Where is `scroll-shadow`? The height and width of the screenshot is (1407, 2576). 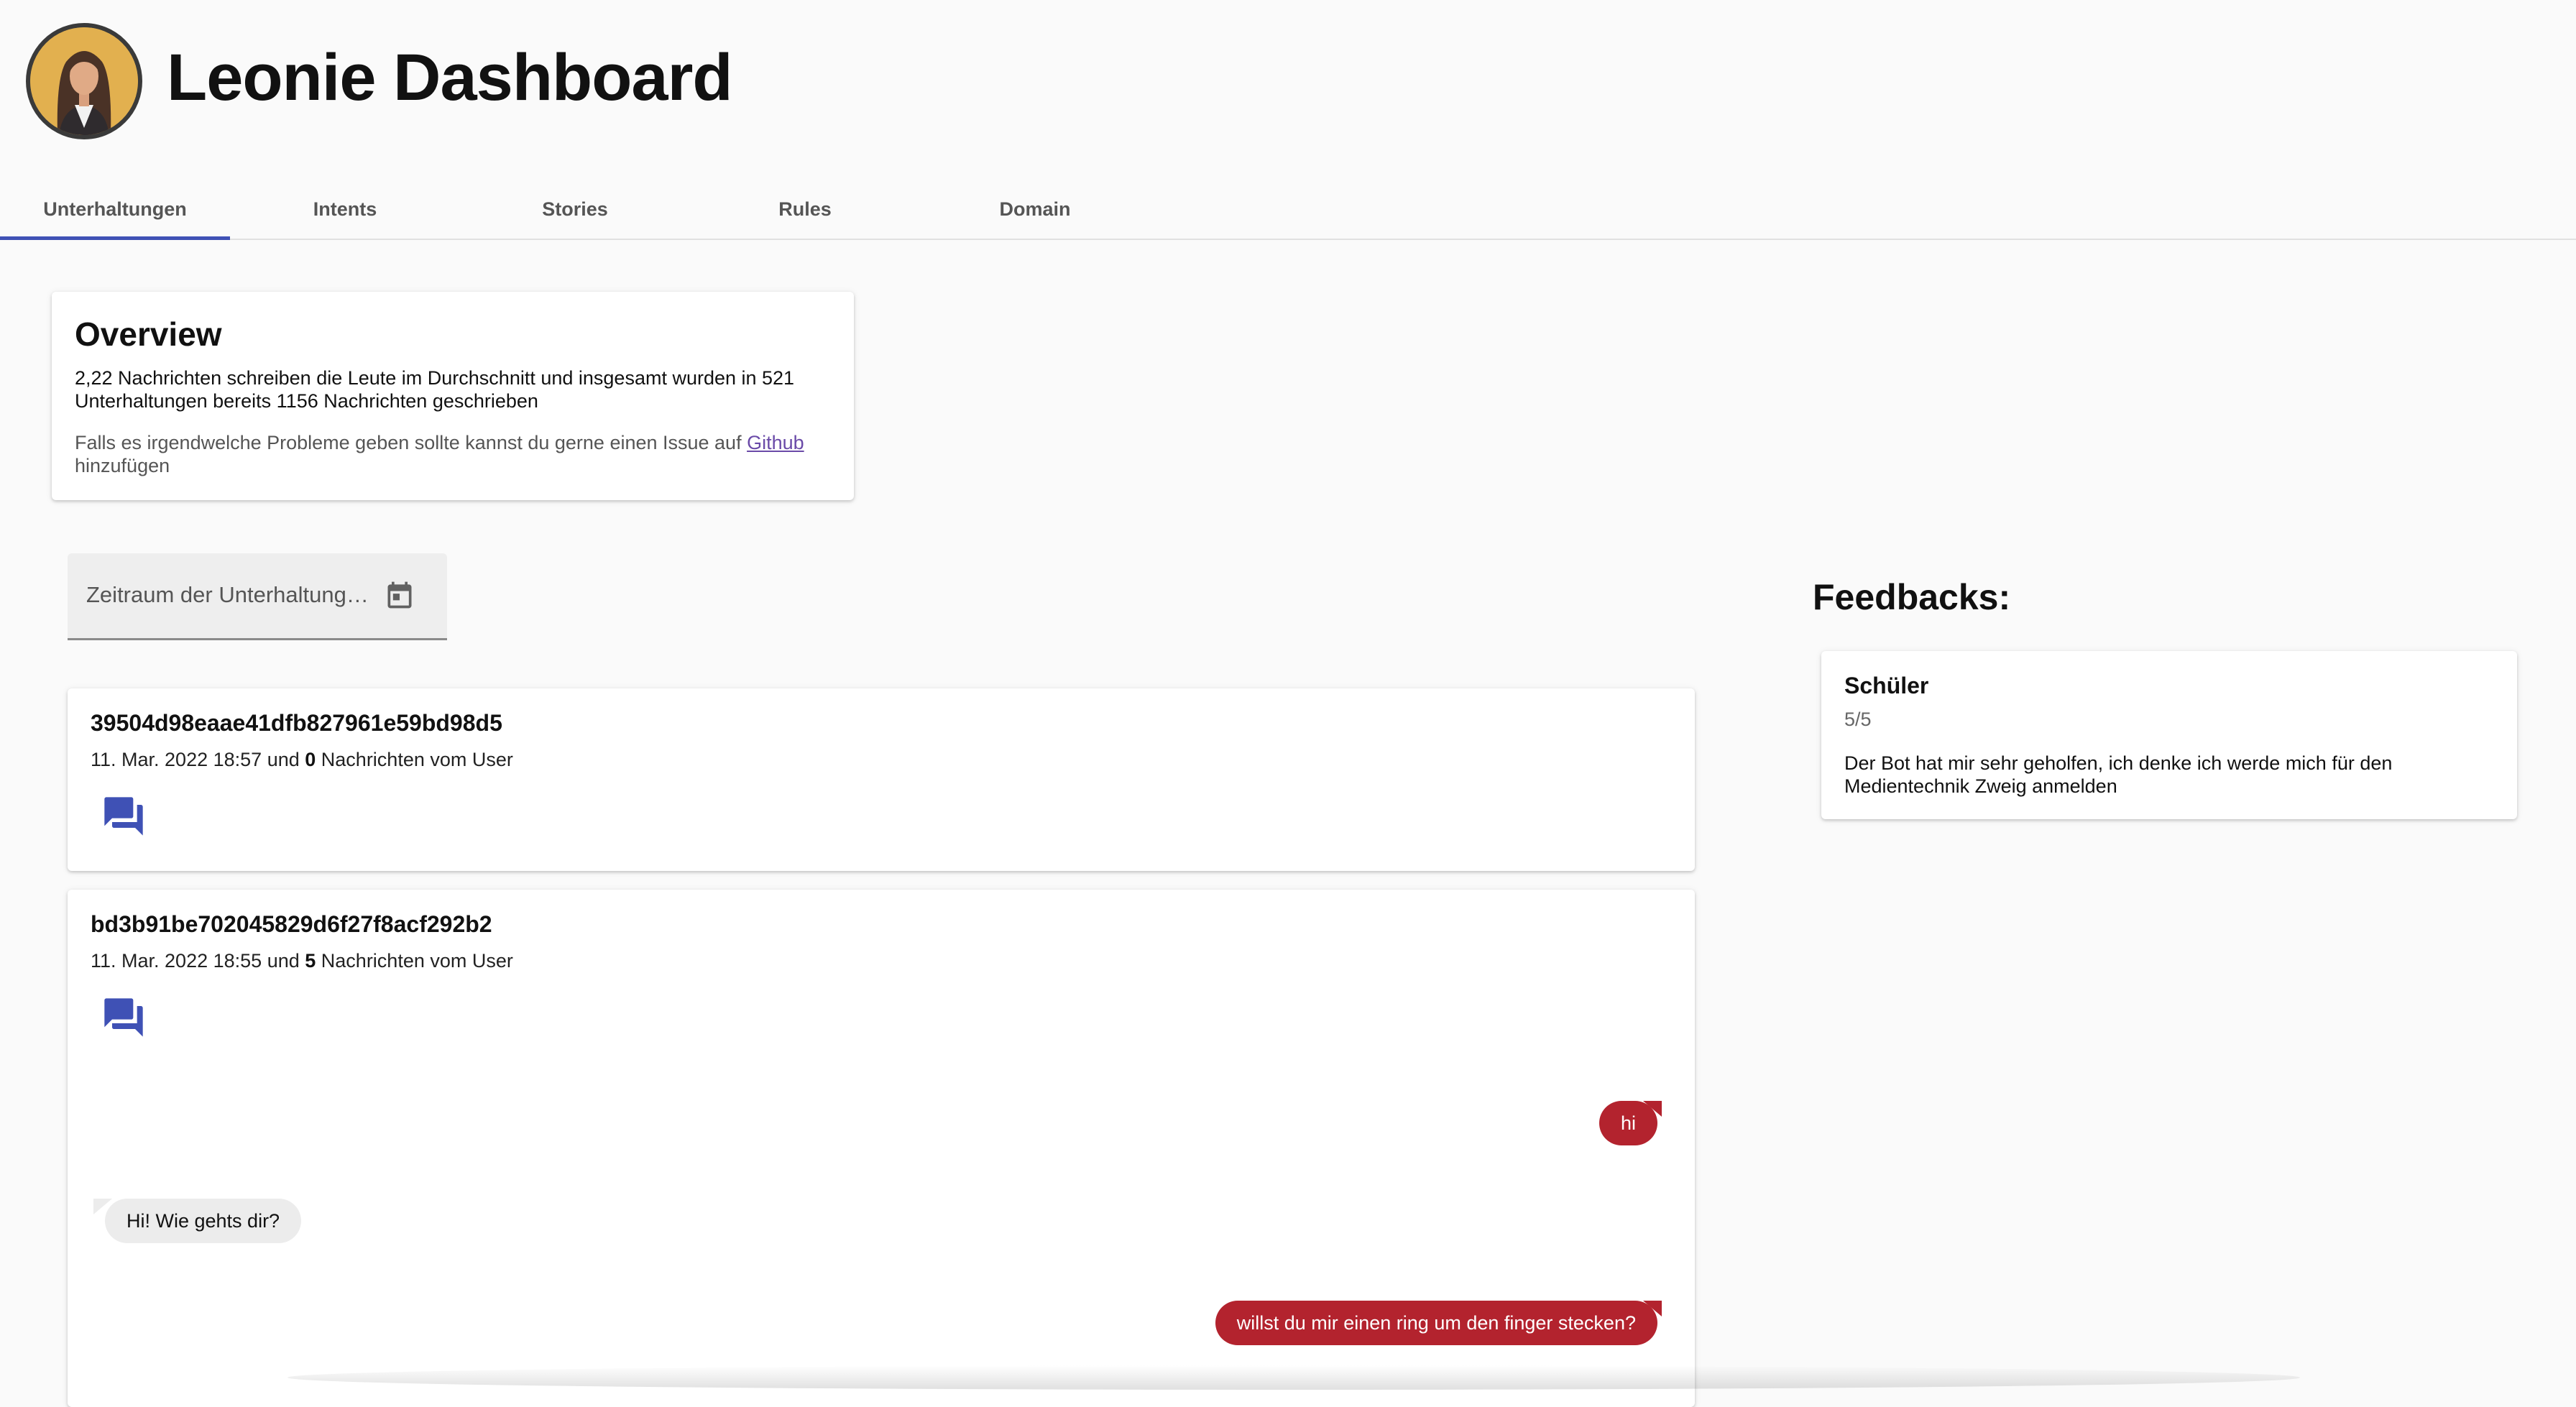 scroll-shadow is located at coordinates (1294, 1377).